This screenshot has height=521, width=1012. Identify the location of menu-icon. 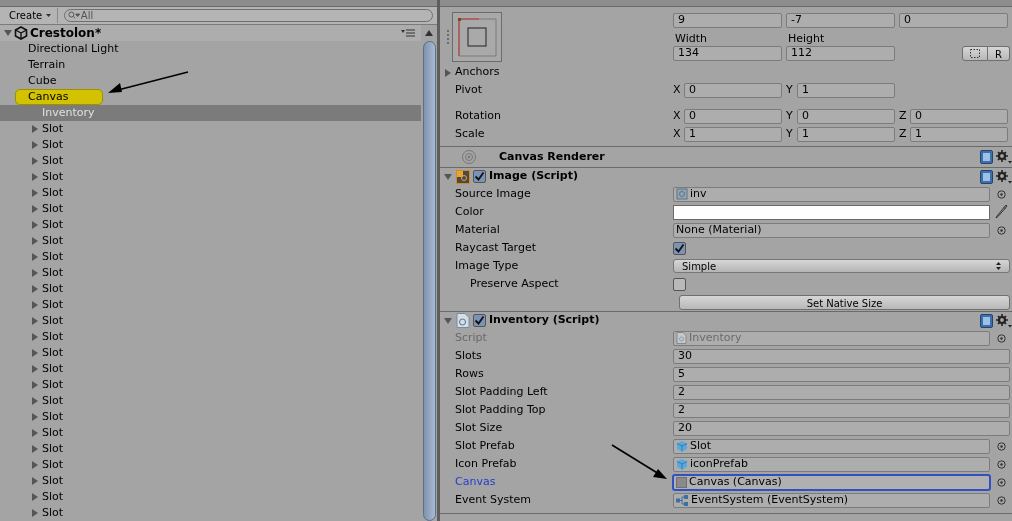
(408, 33).